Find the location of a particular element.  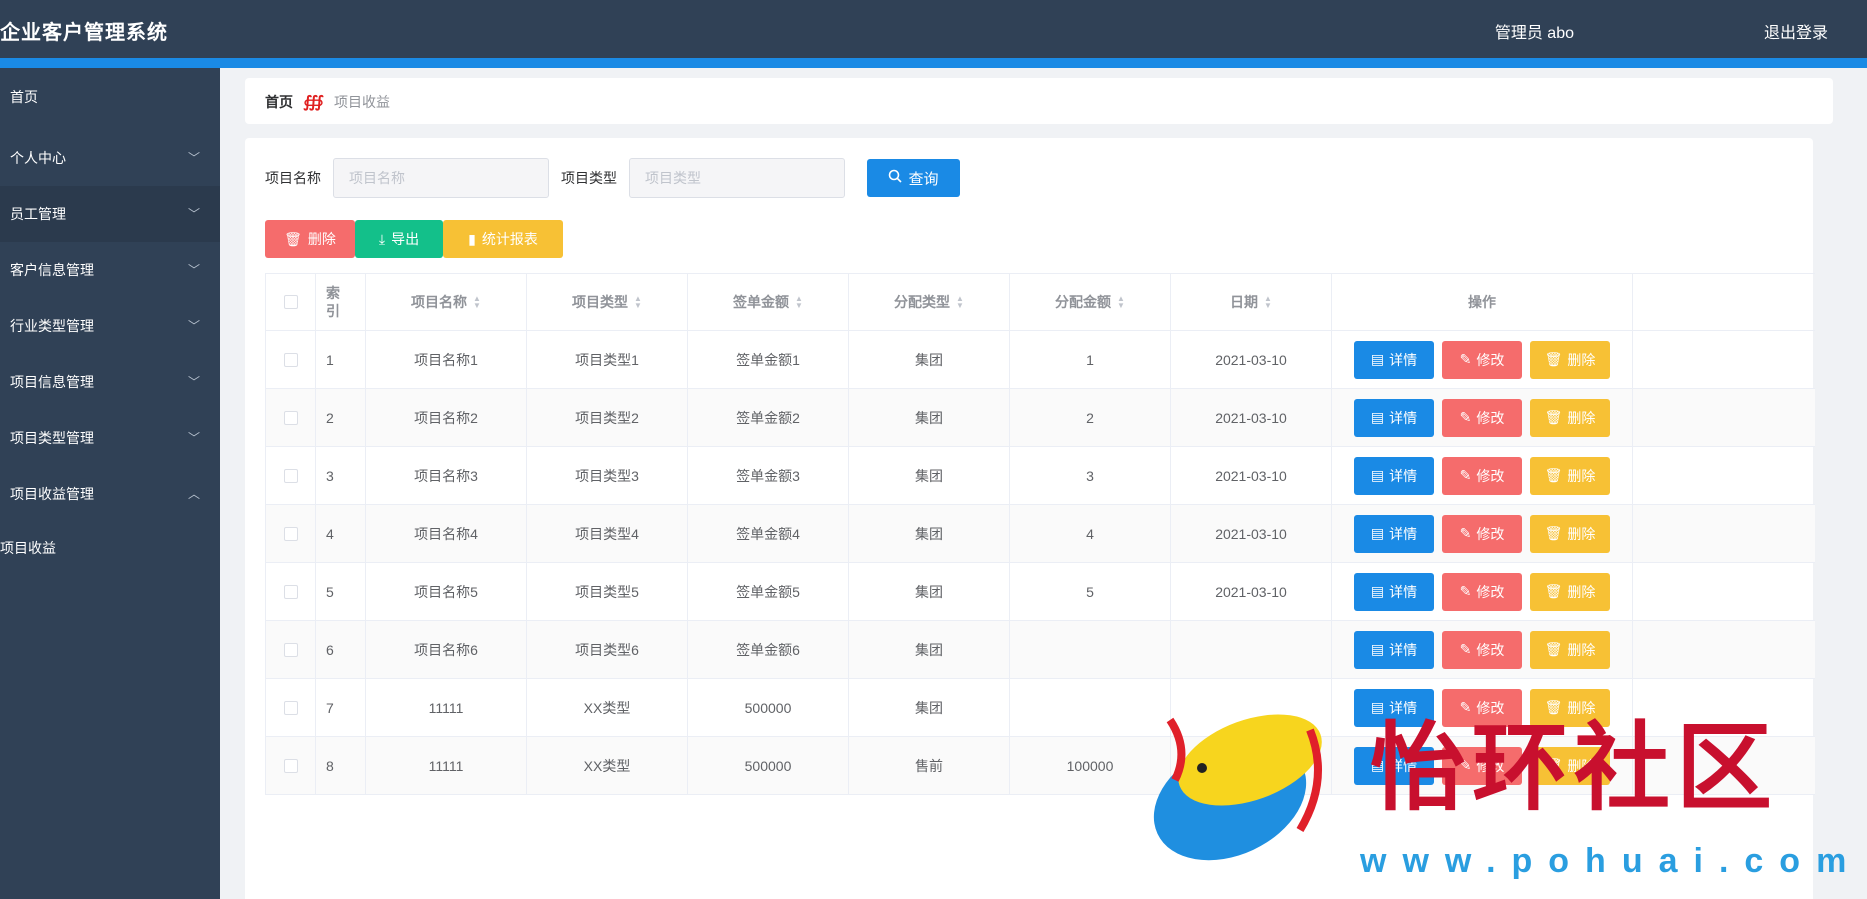

report-button: ▮ 统计报表 is located at coordinates (503, 239).